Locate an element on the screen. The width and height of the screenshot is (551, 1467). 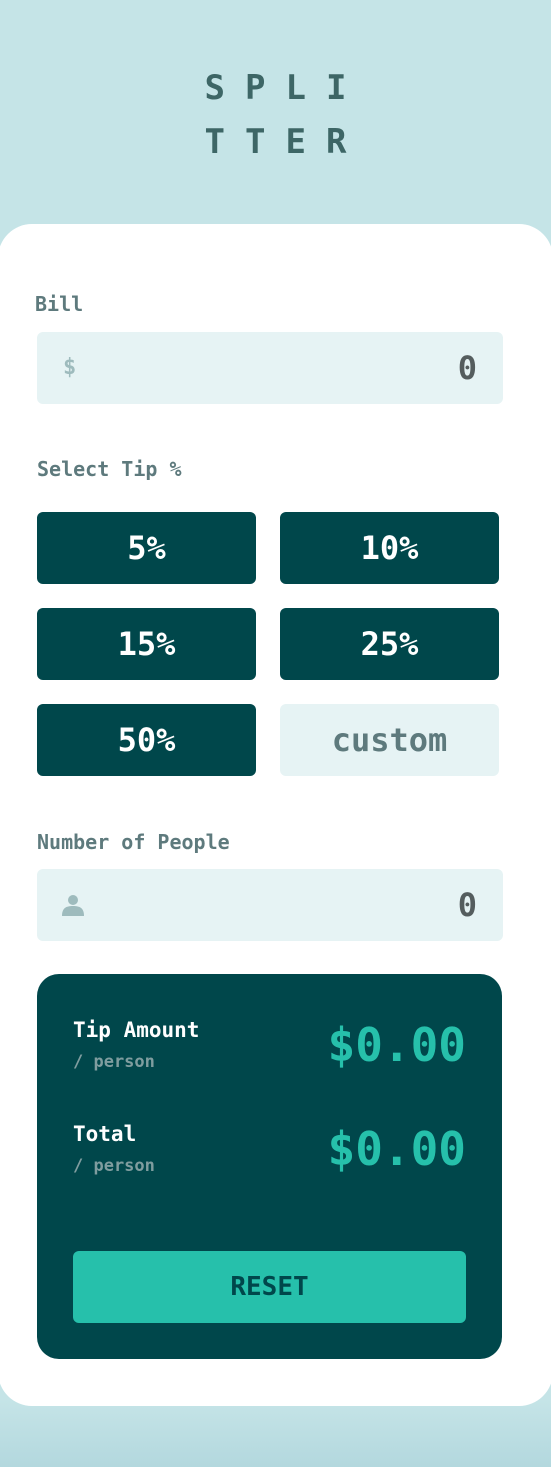
total-sublabel: / person is located at coordinates (114, 1166).